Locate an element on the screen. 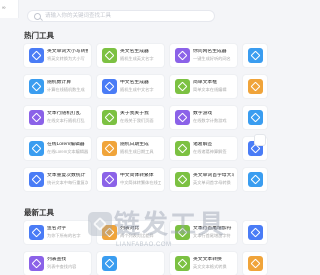  tool-description: 随机生成中文名字 is located at coordinates (137, 89).